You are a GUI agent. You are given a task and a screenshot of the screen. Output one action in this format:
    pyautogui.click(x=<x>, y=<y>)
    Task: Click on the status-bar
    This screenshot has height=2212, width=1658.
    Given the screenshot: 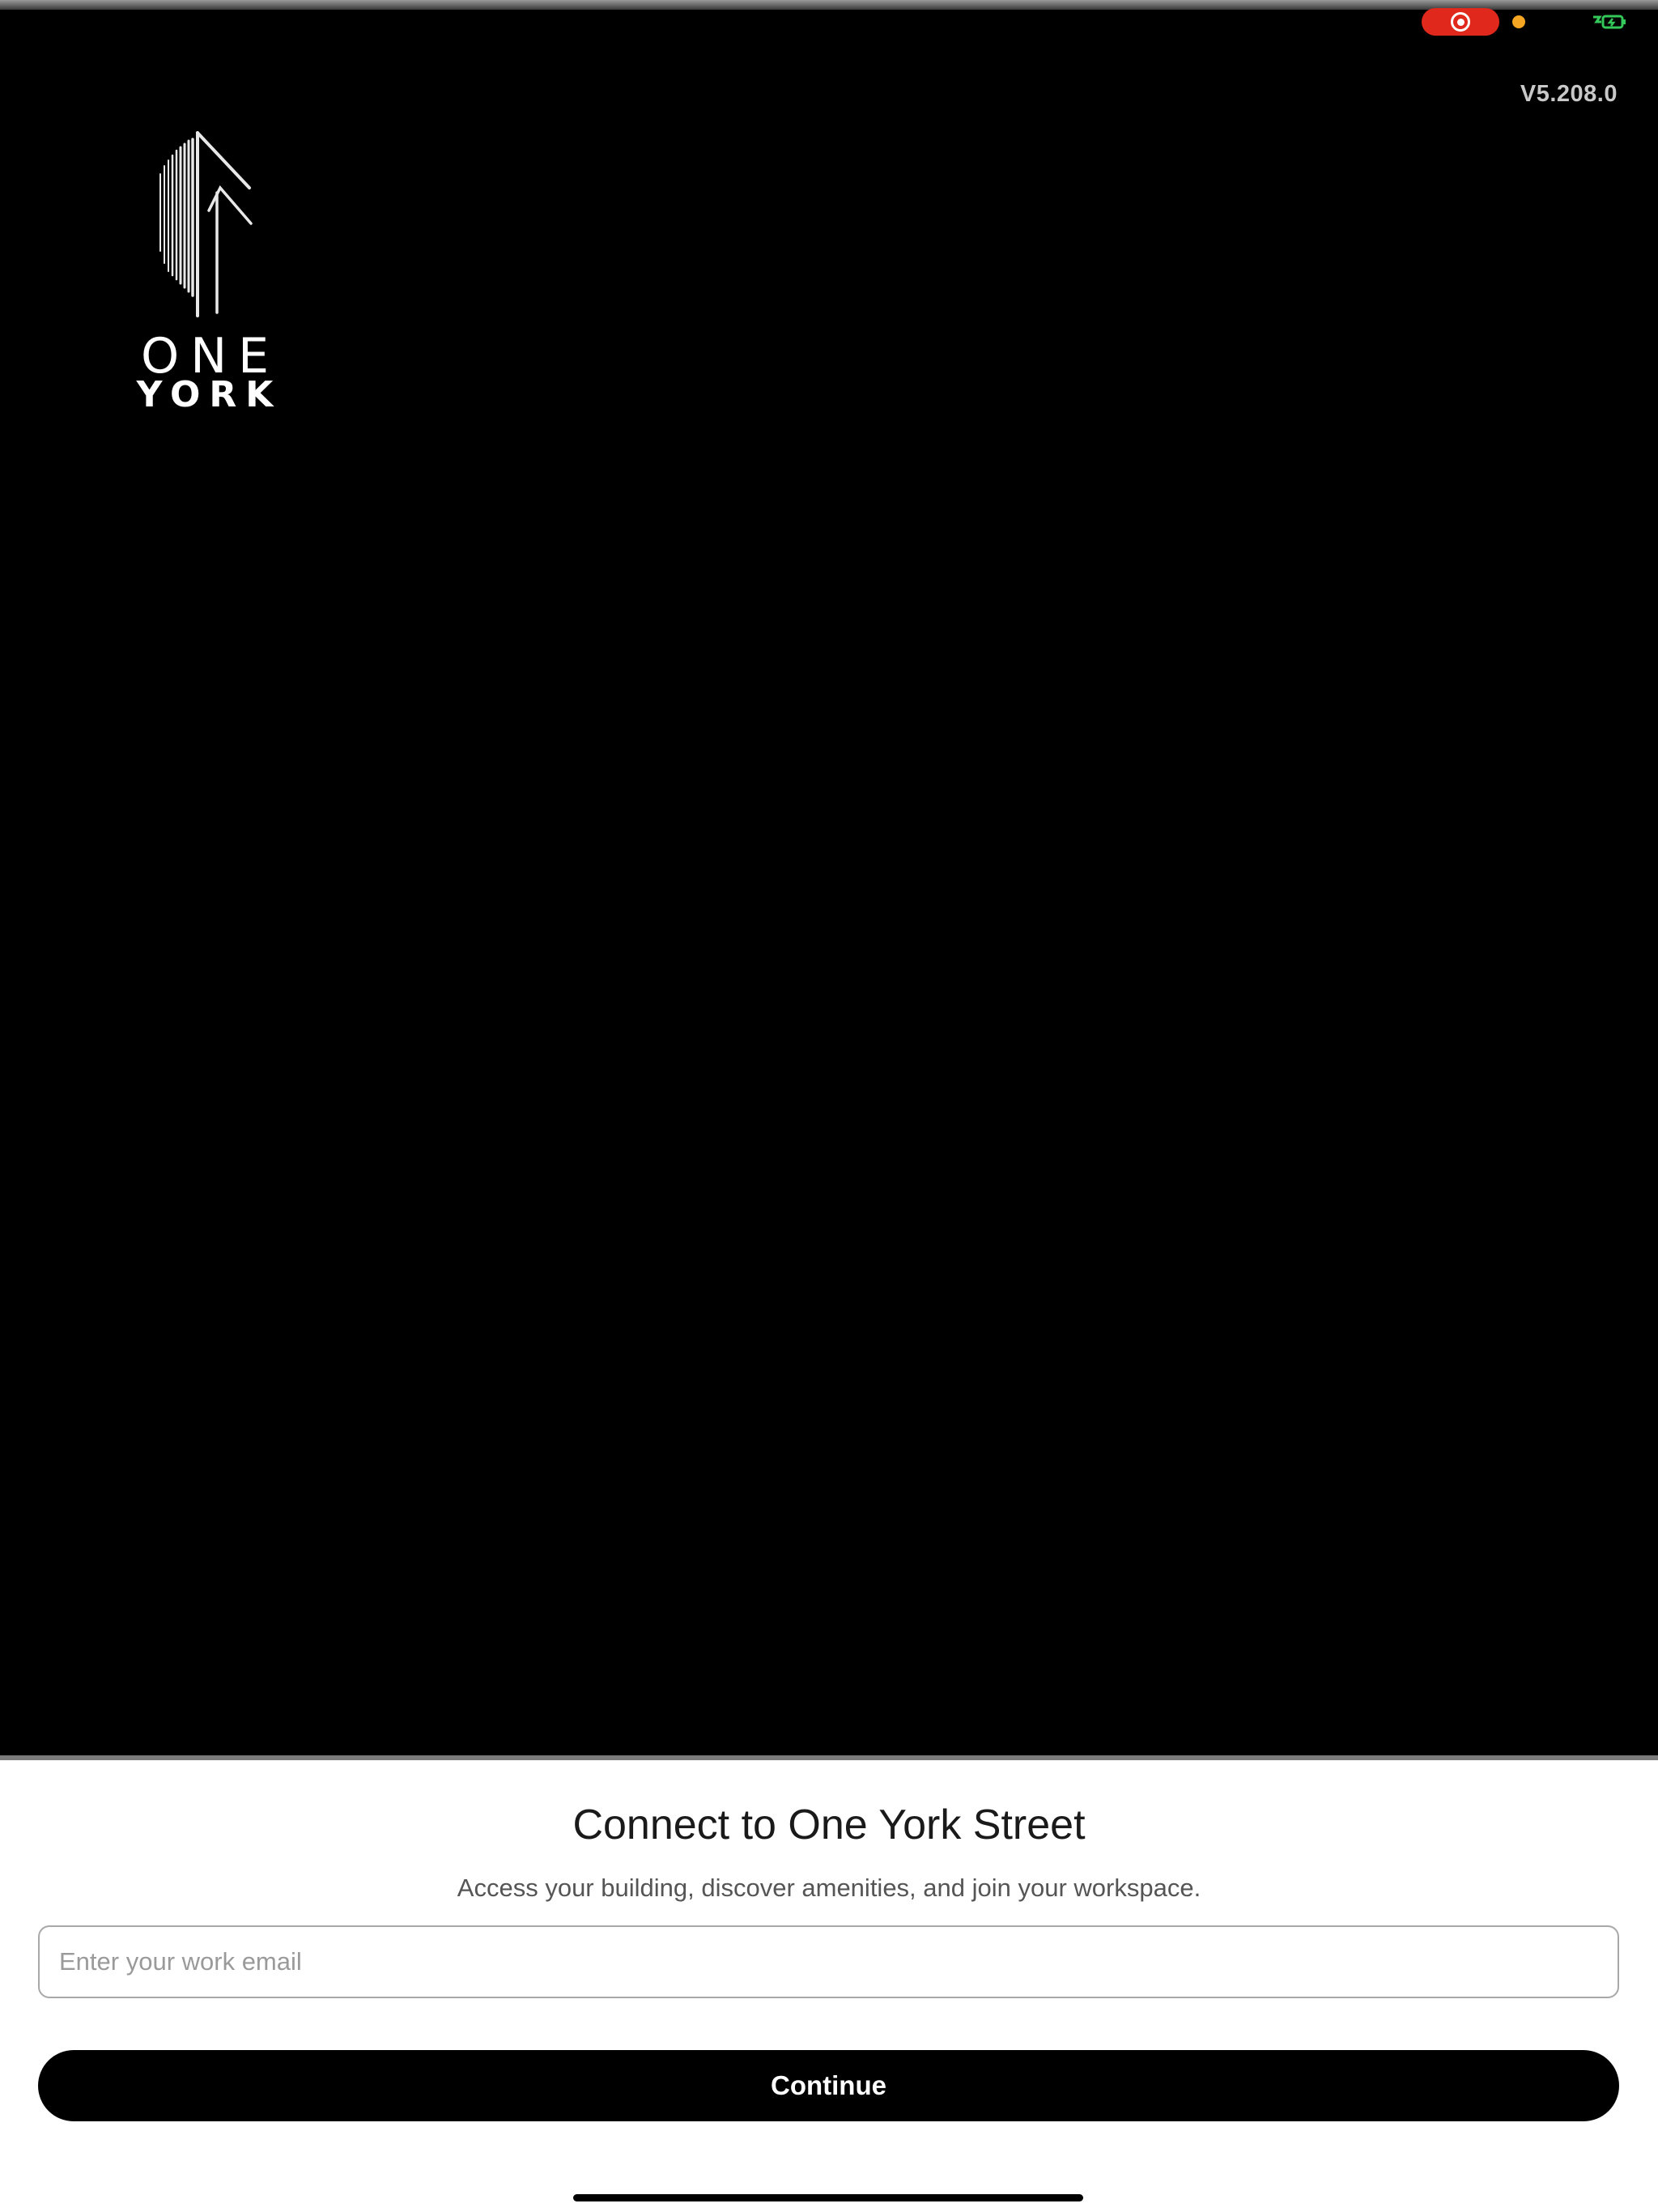 What is the action you would take?
    pyautogui.click(x=1524, y=22)
    